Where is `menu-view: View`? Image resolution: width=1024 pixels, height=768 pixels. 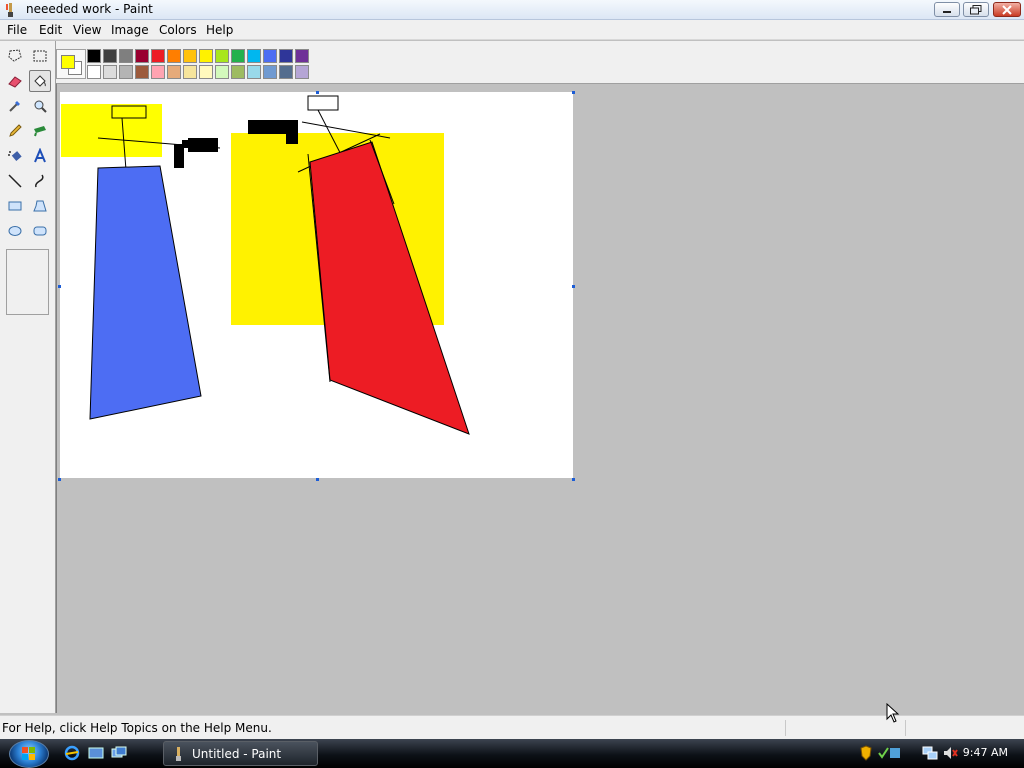
menu-view: View is located at coordinates (87, 30).